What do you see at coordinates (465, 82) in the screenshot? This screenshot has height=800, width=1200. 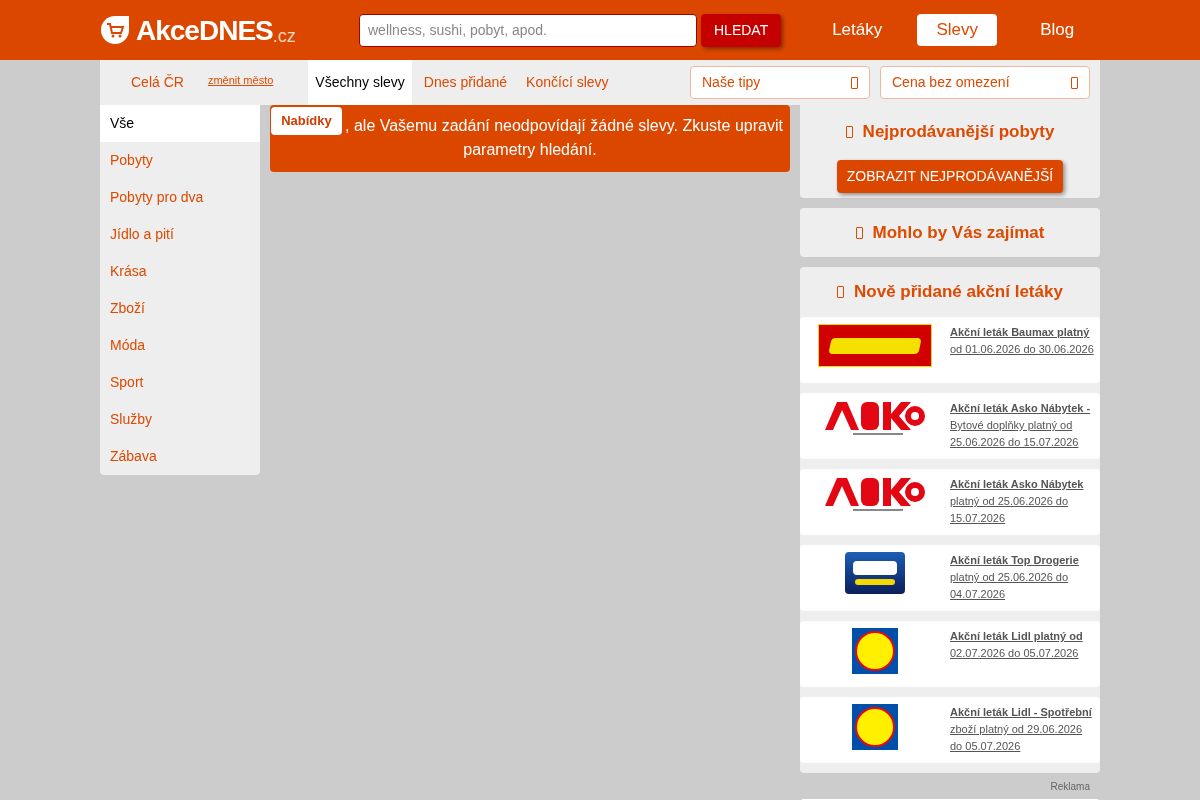 I see `filter-tab: Dnes přidané` at bounding box center [465, 82].